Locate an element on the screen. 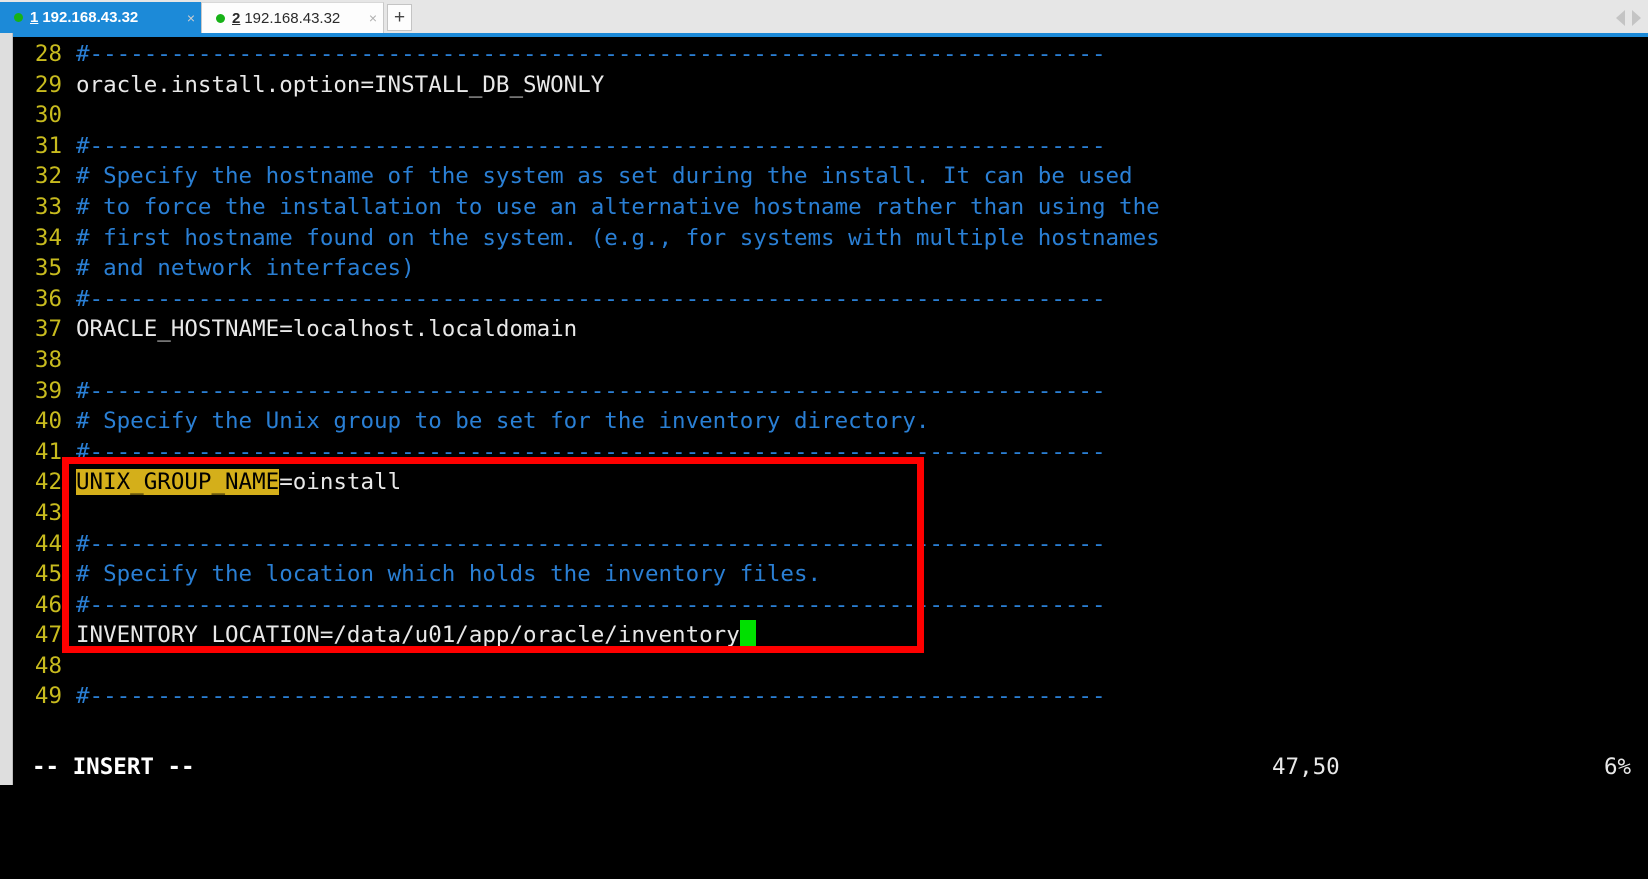  tab-scroll-controls is located at coordinates (1632, 17).